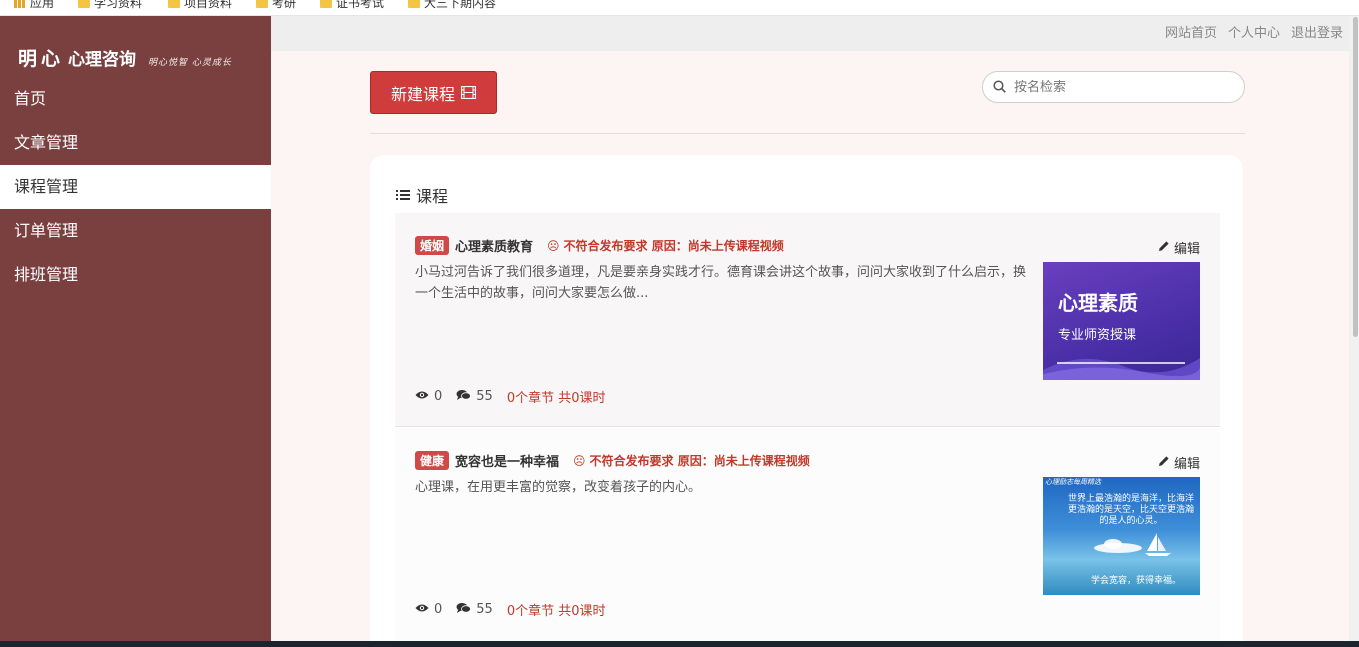 Image resolution: width=1359 pixels, height=647 pixels. I want to click on course-title-row: 健康 宽容也是一种幸福 ☹ 不符合发布要求 原因：尚未上传课程视频, so click(612, 460).